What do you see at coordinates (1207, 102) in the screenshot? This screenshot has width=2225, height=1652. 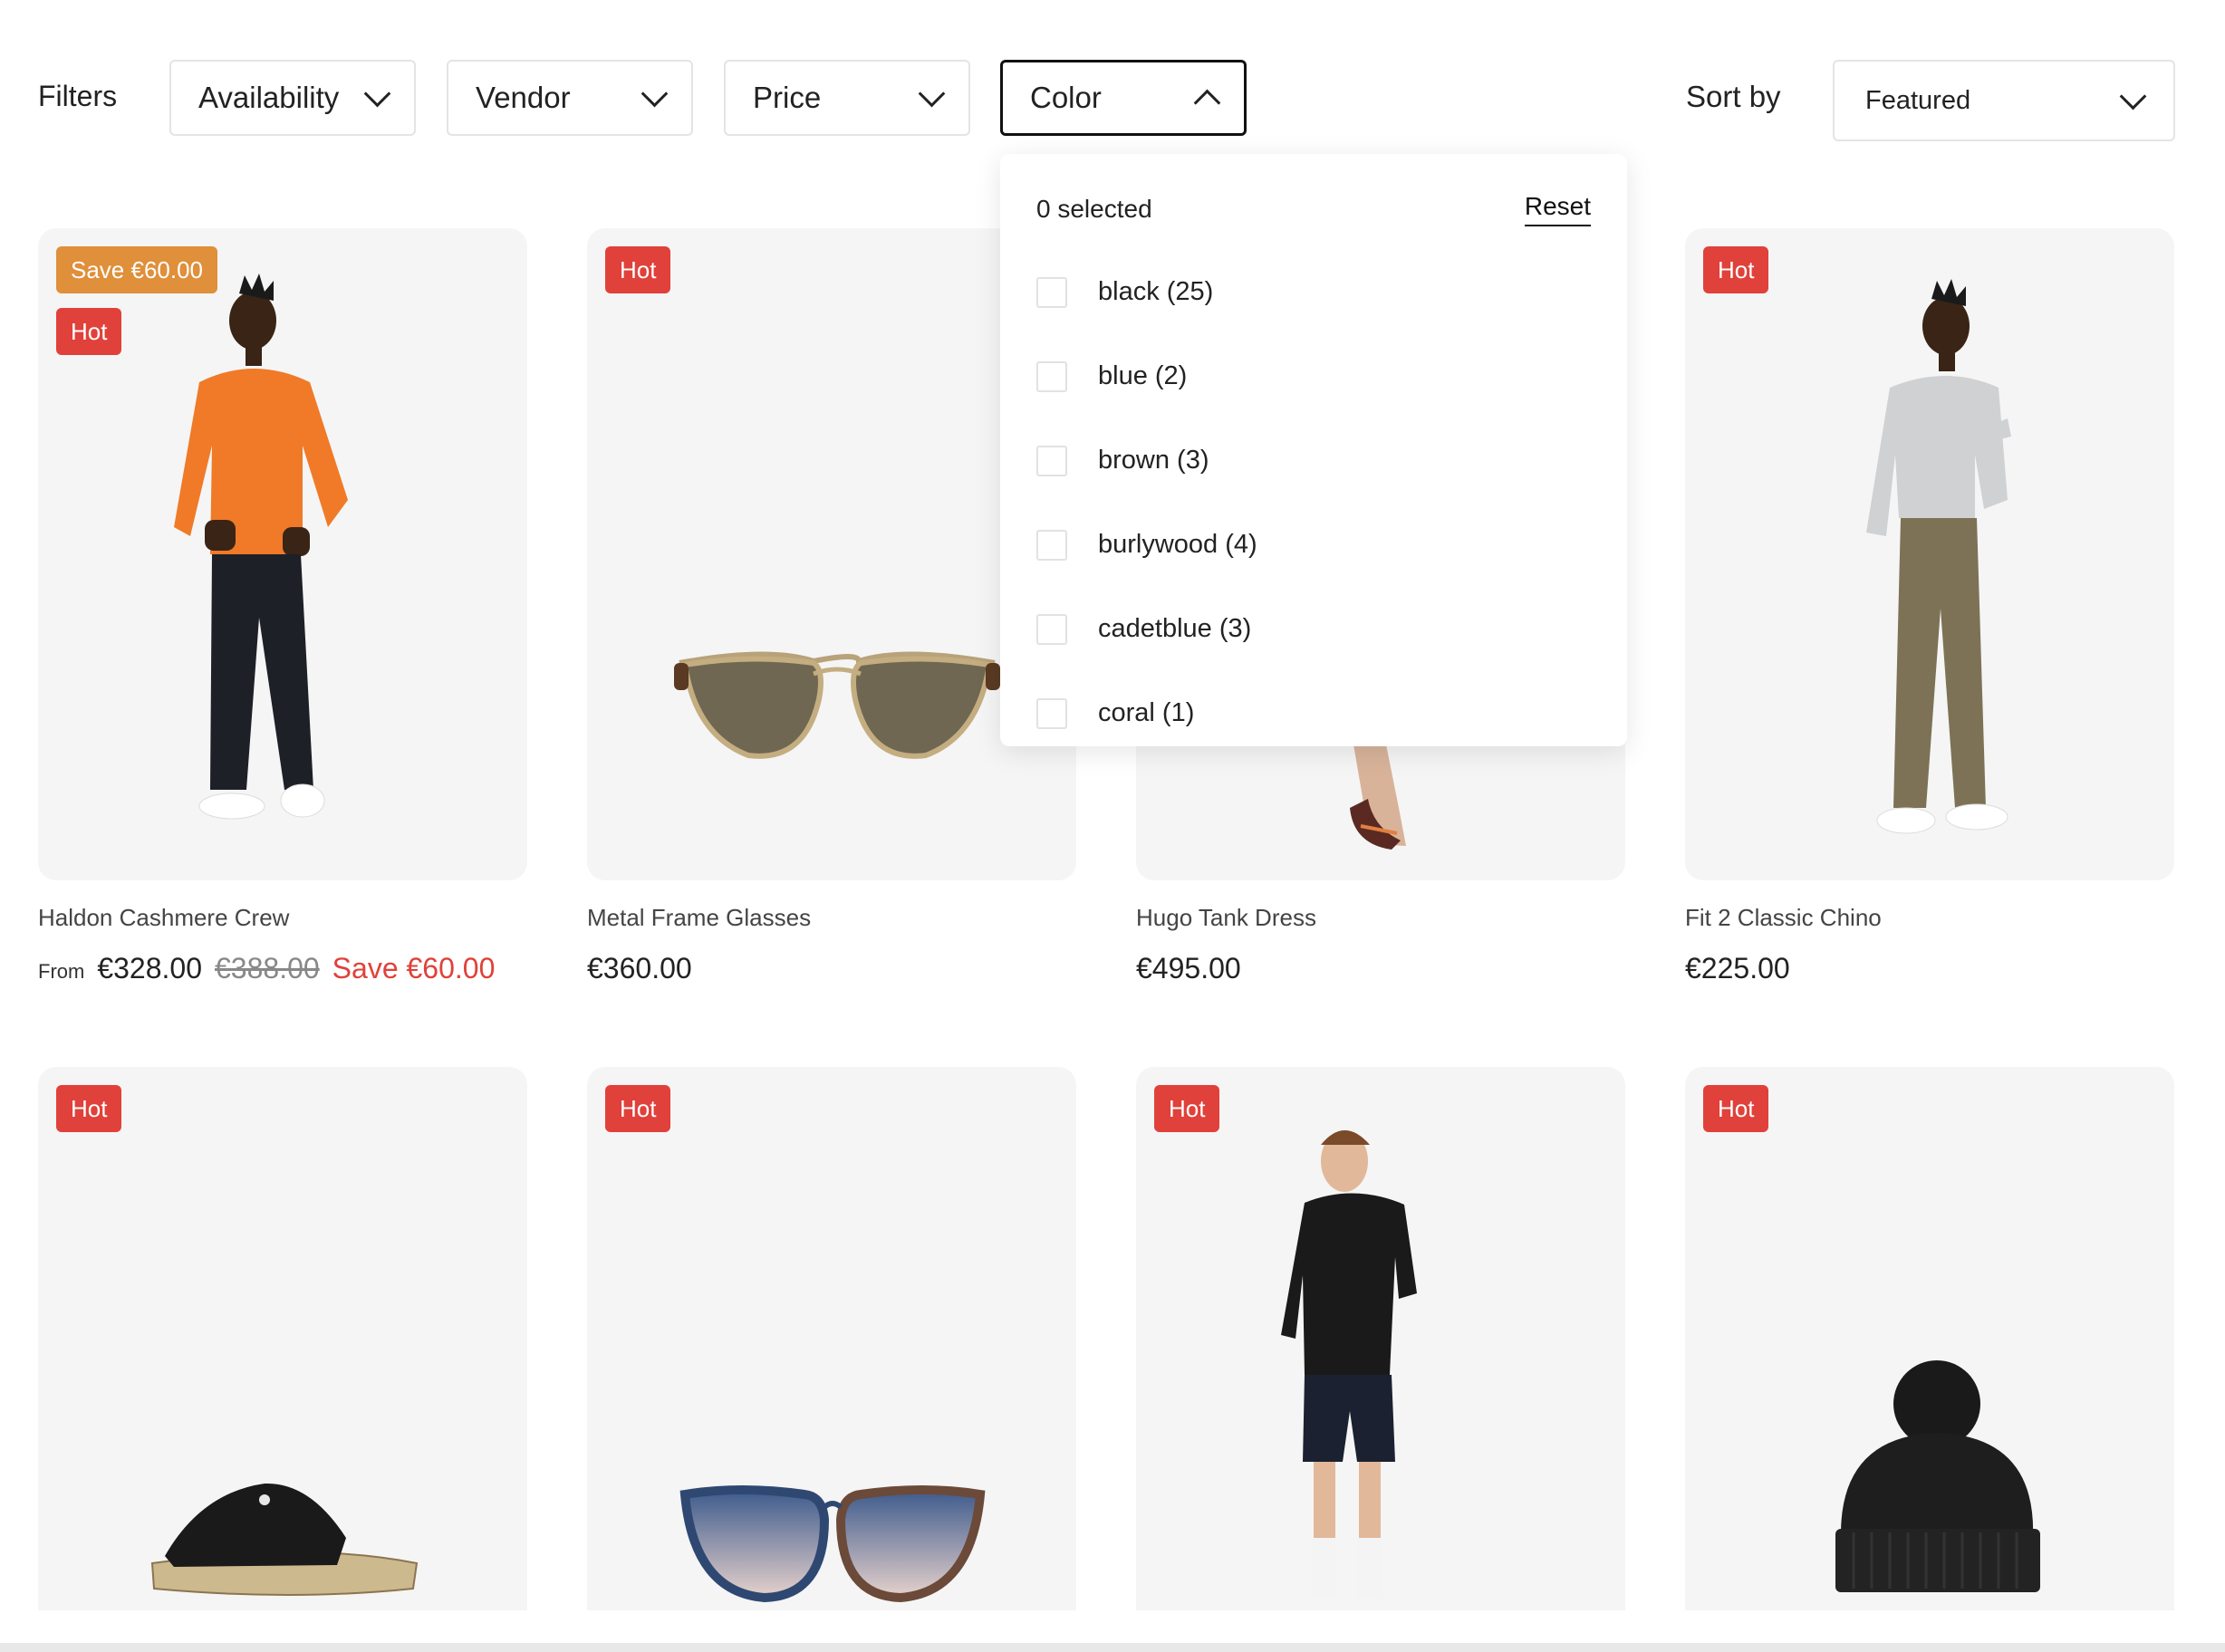 I see `chevron-up-icon` at bounding box center [1207, 102].